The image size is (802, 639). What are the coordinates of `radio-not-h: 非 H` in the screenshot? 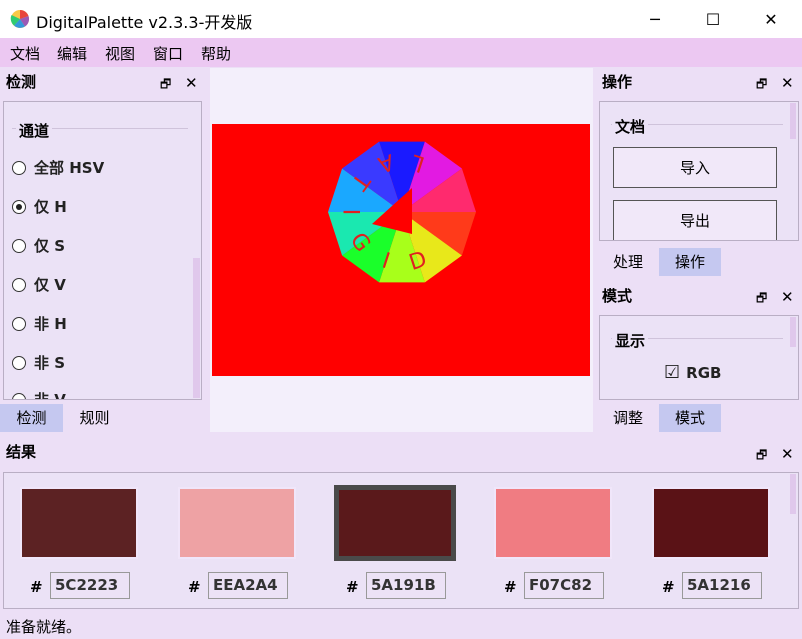 It's located at (39, 323).